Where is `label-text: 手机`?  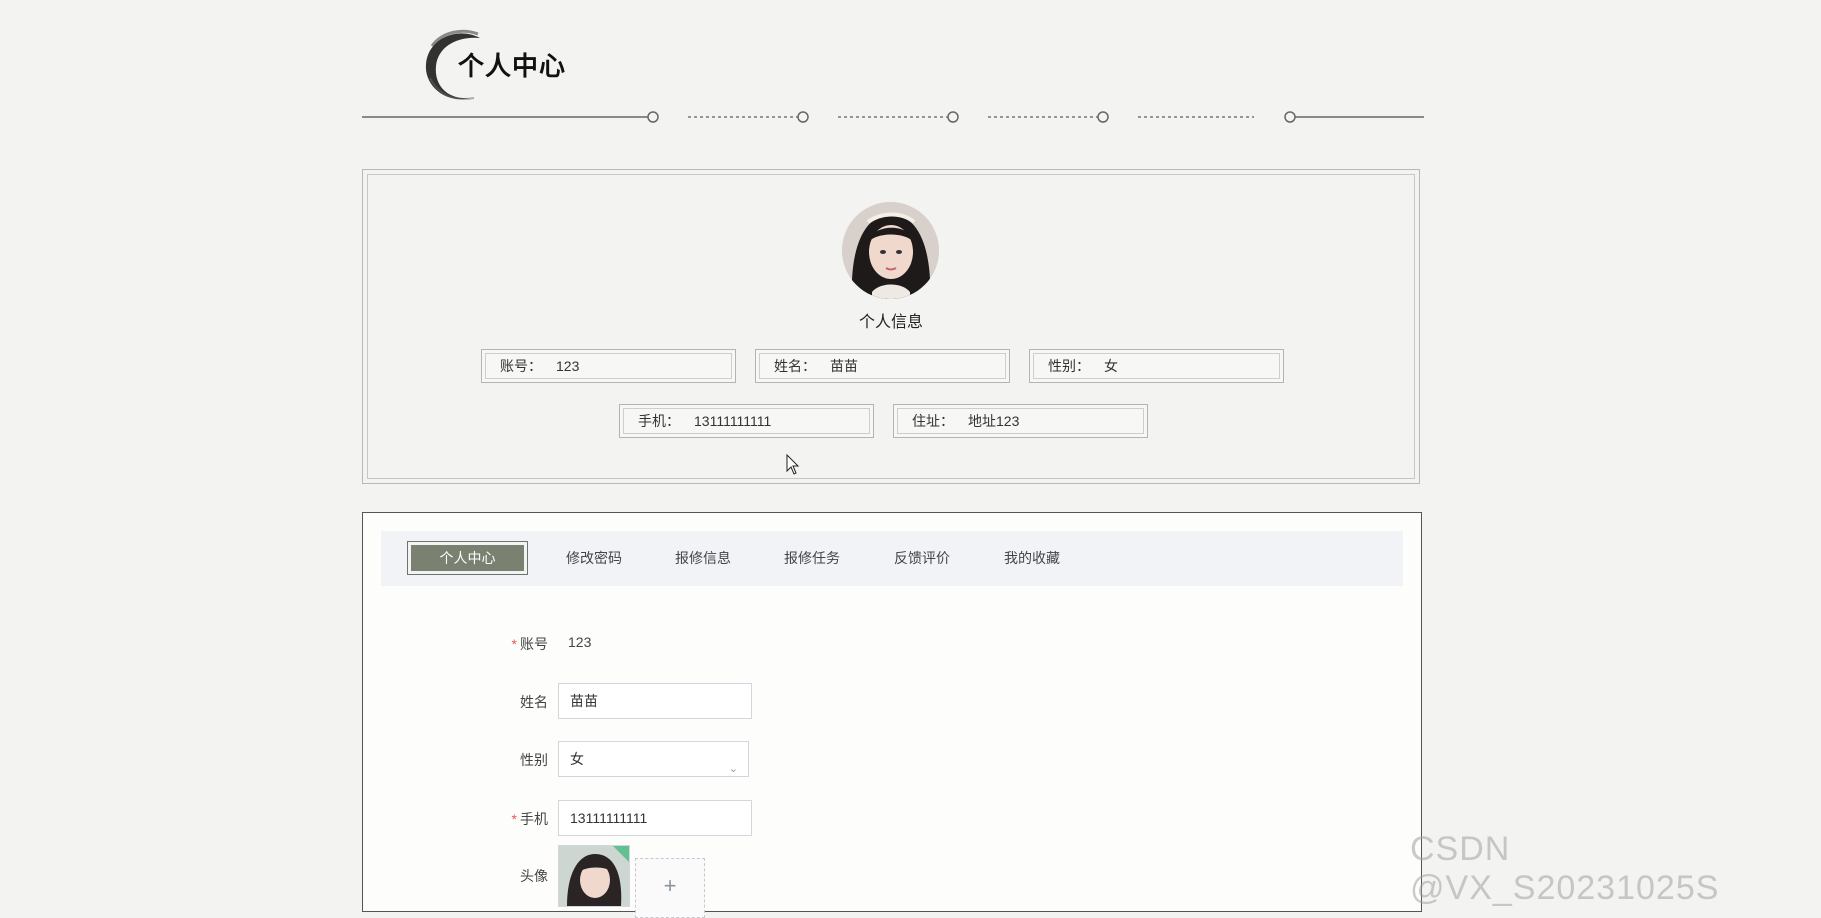
label-text: 手机 is located at coordinates (534, 819).